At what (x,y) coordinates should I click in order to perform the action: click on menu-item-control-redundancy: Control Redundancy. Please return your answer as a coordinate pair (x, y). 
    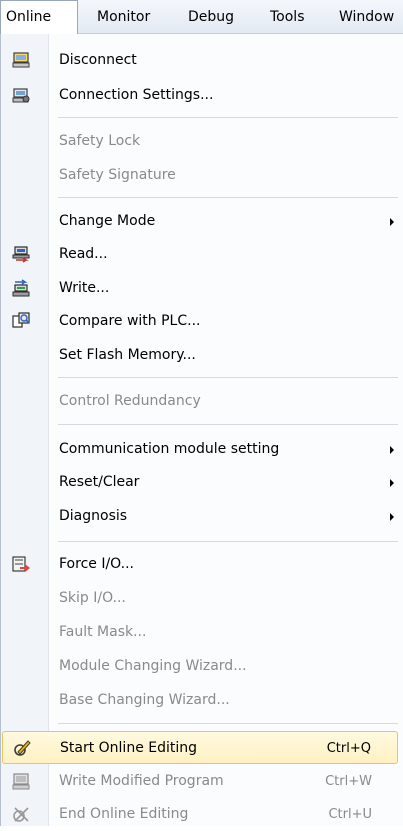
    Looking at the image, I should click on (200, 401).